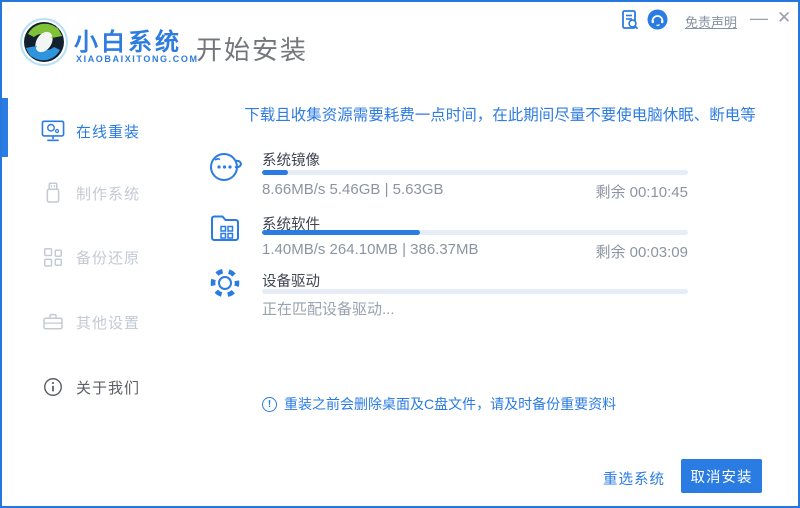 The width and height of the screenshot is (800, 508). I want to click on disclaimer-link: 免责声明, so click(711, 21).